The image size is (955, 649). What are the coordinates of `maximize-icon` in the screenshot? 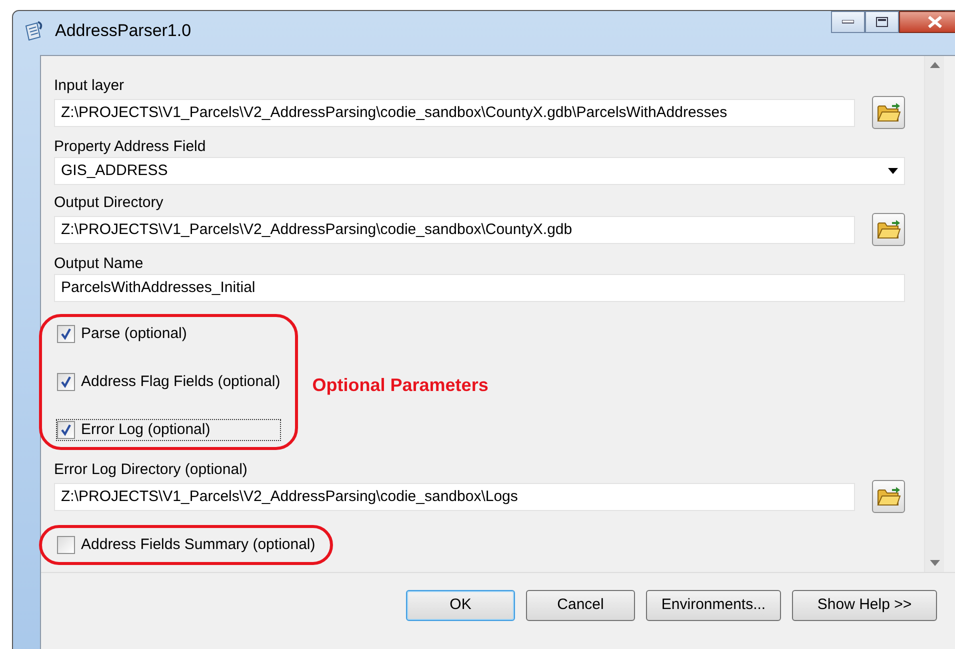 It's located at (882, 22).